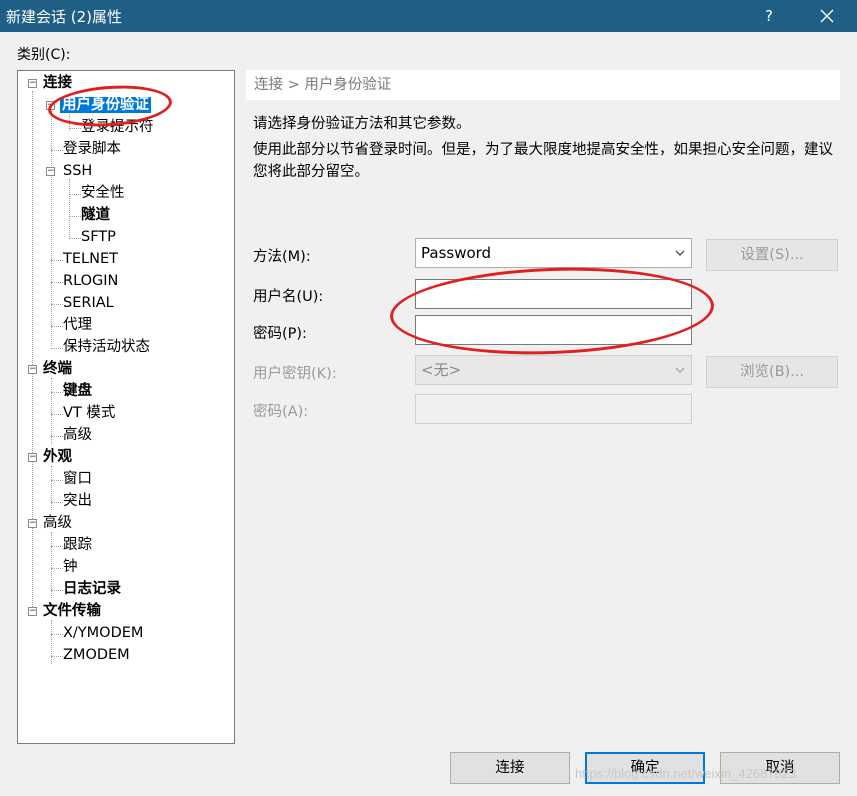 The image size is (857, 796). What do you see at coordinates (441, 370) in the screenshot?
I see `user-key-value: <无>` at bounding box center [441, 370].